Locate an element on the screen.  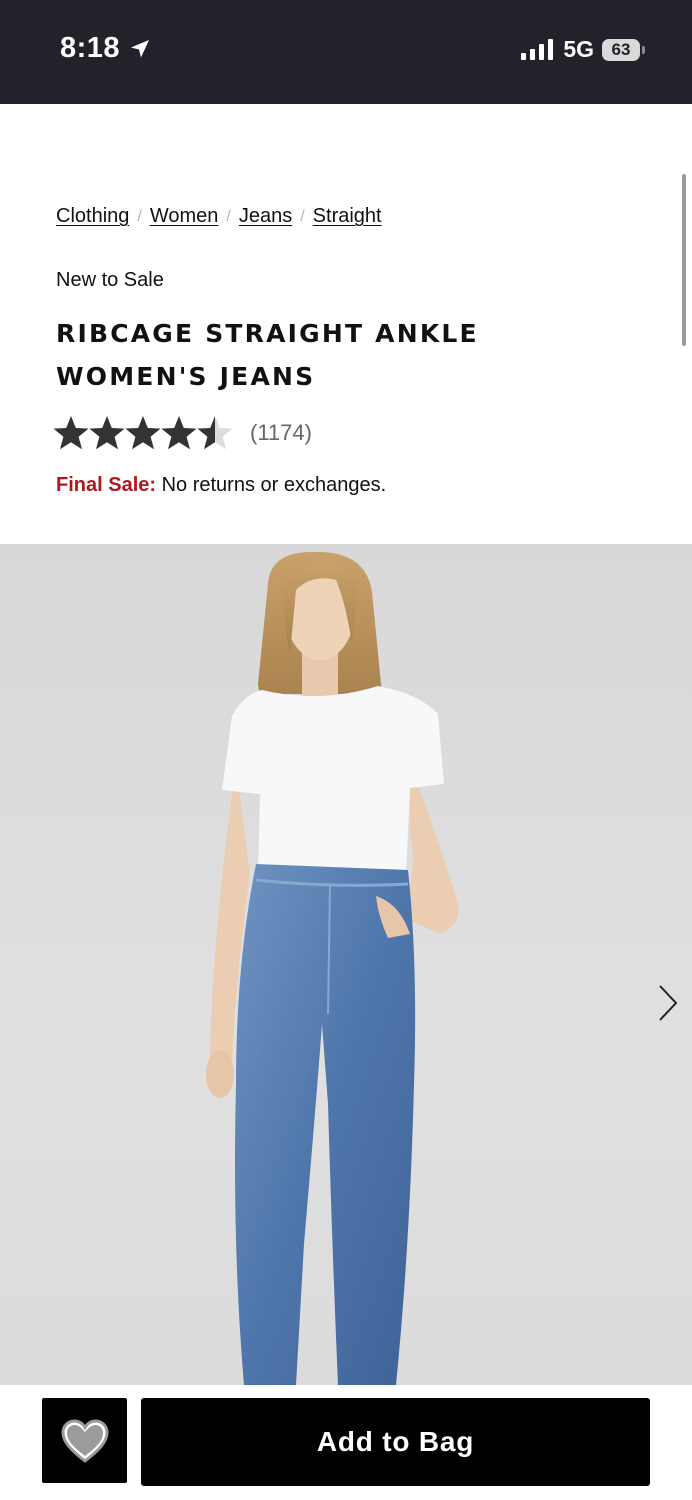
network-label: 5G is located at coordinates (578, 49).